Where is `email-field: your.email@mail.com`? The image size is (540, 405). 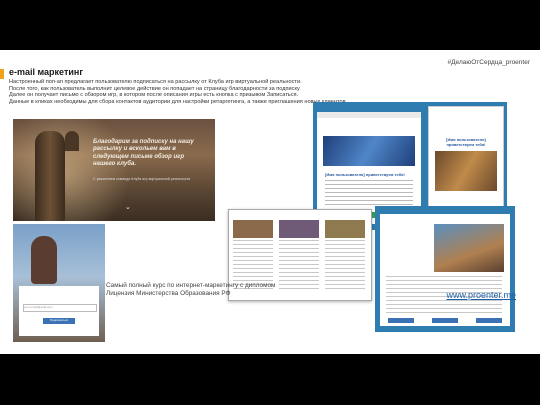
email-field: your.email@mail.com is located at coordinates (60, 308).